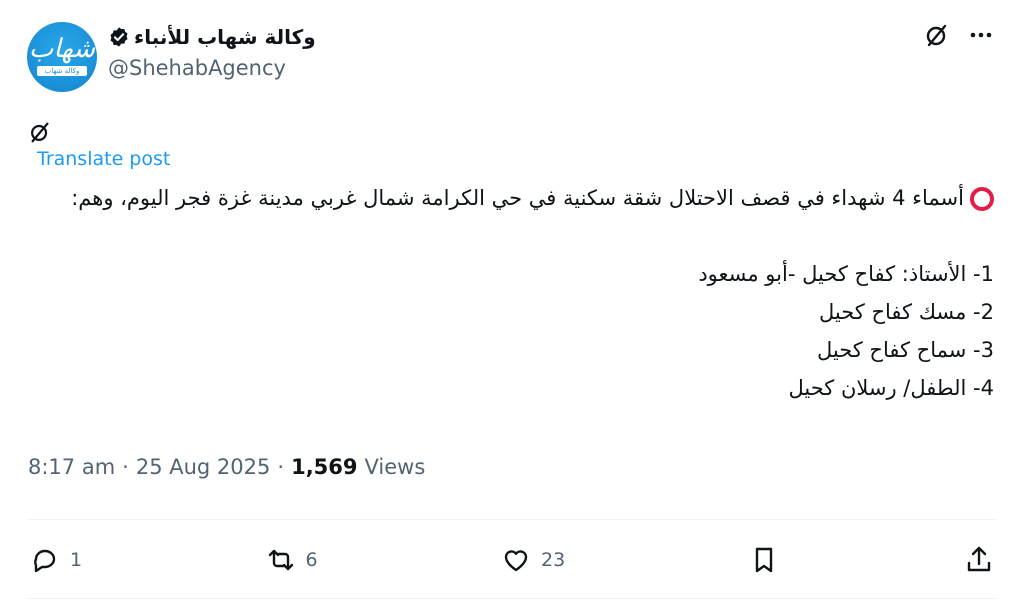 This screenshot has width=1024, height=601. Describe the element at coordinates (395, 467) in the screenshot. I see `views-label: Views` at that location.